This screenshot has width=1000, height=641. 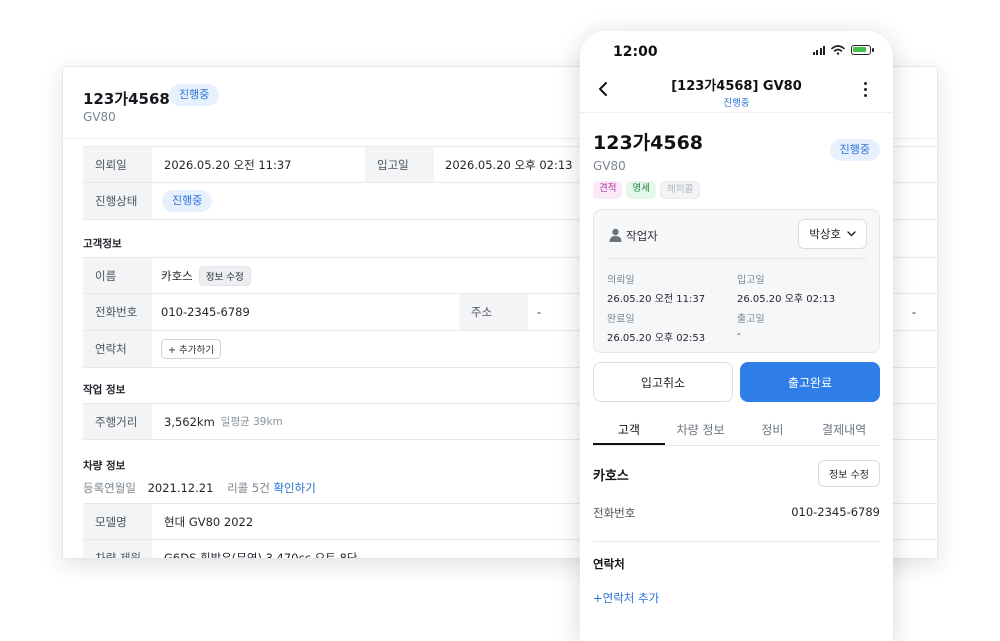 I want to click on inbound-date-value: 26.05.20 오후 02:13, so click(x=786, y=299).